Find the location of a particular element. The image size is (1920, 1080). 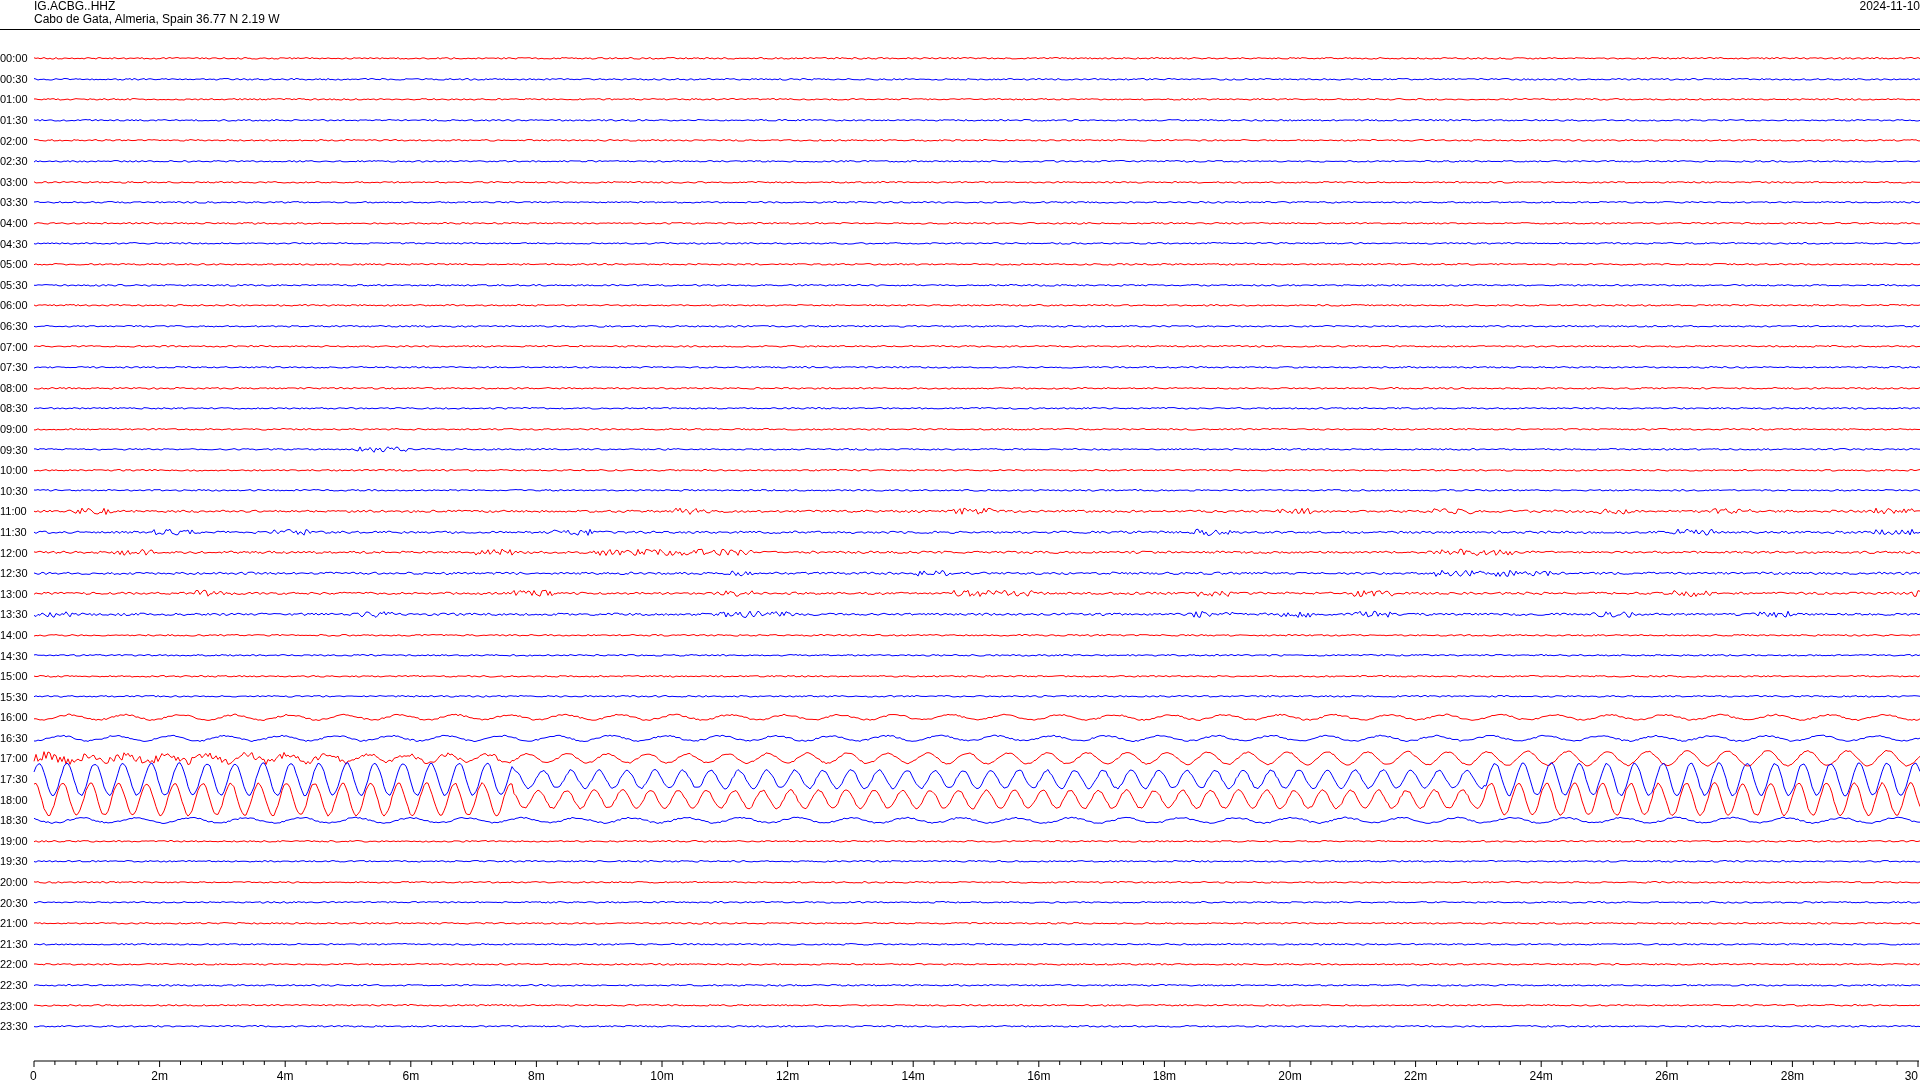

time-label: 18:30 is located at coordinates (14, 820).